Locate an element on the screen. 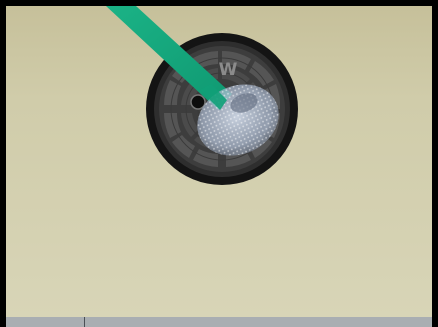 Image resolution: width=438 pixels, height=327 pixels. cover-letter: W is located at coordinates (228, 70).